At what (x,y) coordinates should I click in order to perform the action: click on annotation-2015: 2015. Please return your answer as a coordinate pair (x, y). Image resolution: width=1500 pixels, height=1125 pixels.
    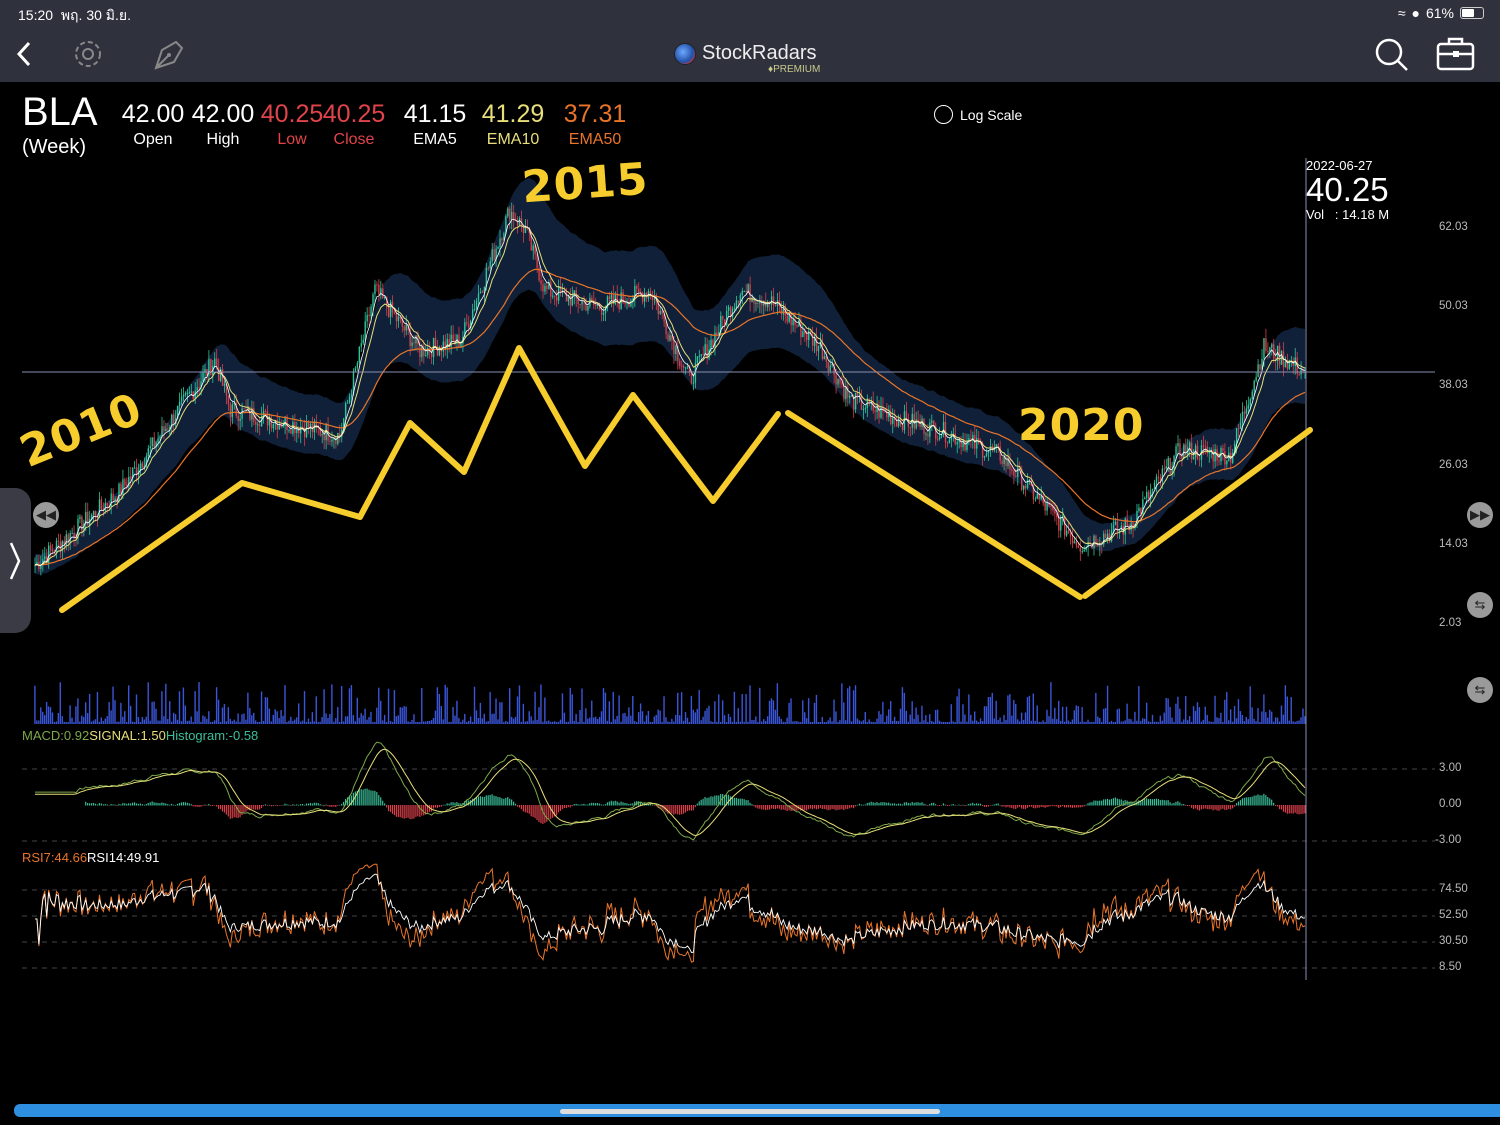
    Looking at the image, I should click on (585, 183).